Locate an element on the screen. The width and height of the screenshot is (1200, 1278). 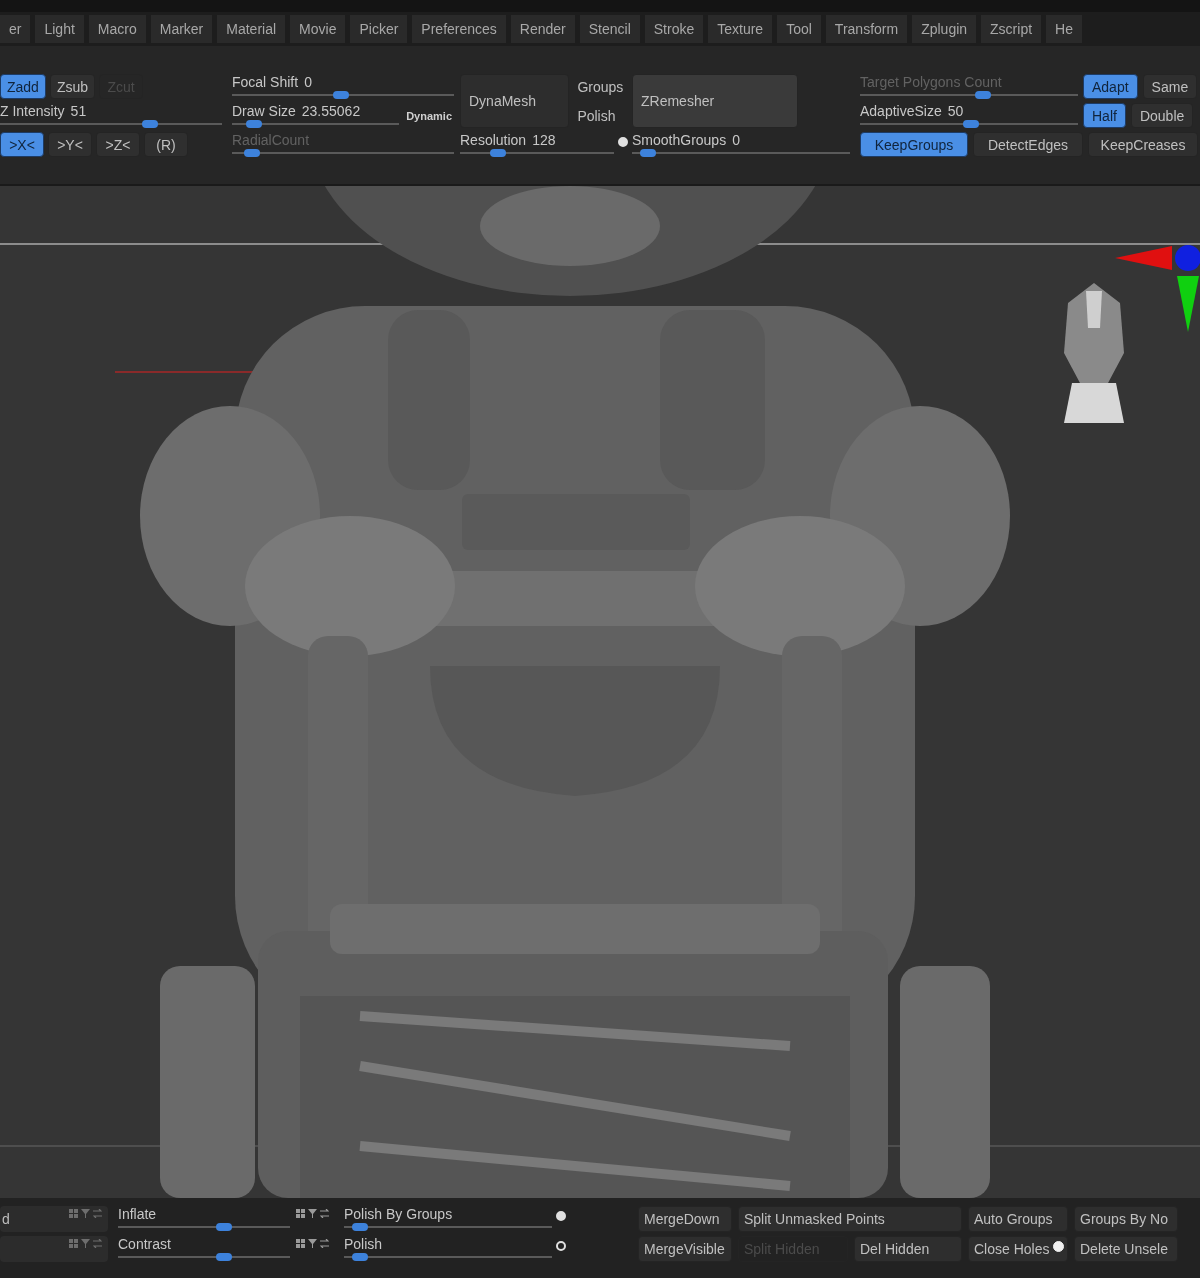
menu-item: Picker is located at coordinates (379, 29).